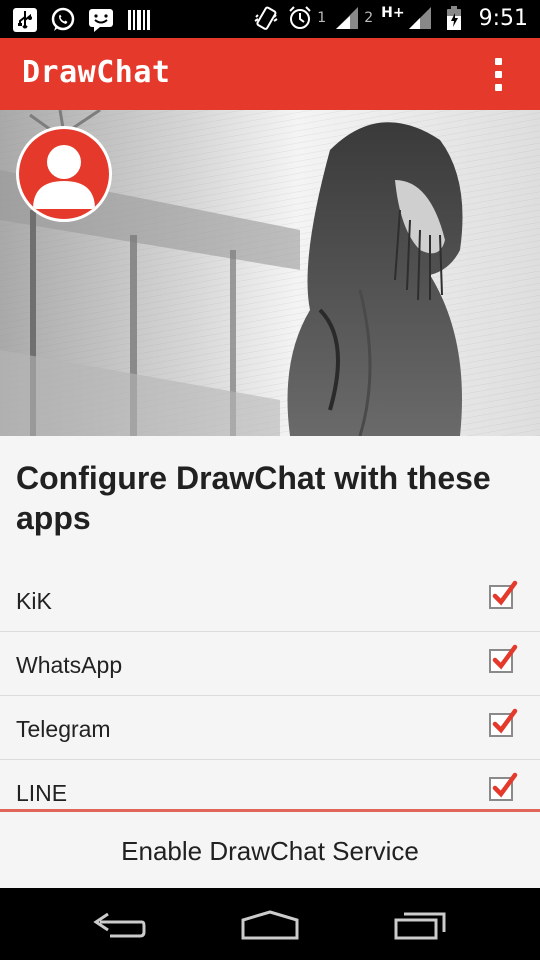  What do you see at coordinates (503, 659) in the screenshot?
I see `checkbox-whatsapp` at bounding box center [503, 659].